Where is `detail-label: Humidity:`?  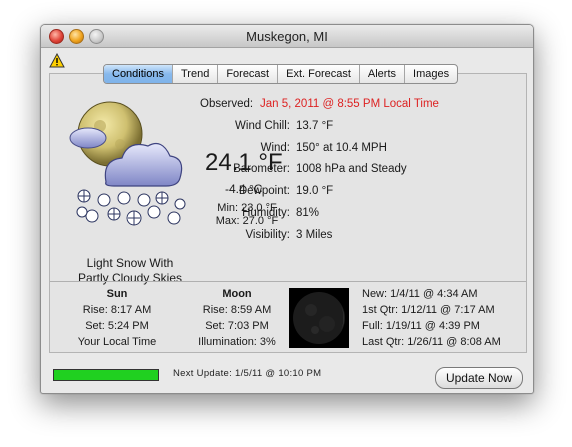 detail-label: Humidity: is located at coordinates (266, 213).